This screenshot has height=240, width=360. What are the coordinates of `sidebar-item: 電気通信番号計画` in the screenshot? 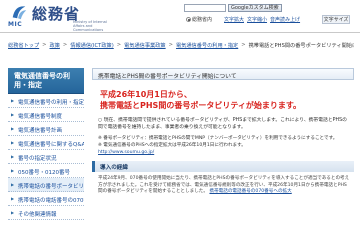 It's located at (46, 129).